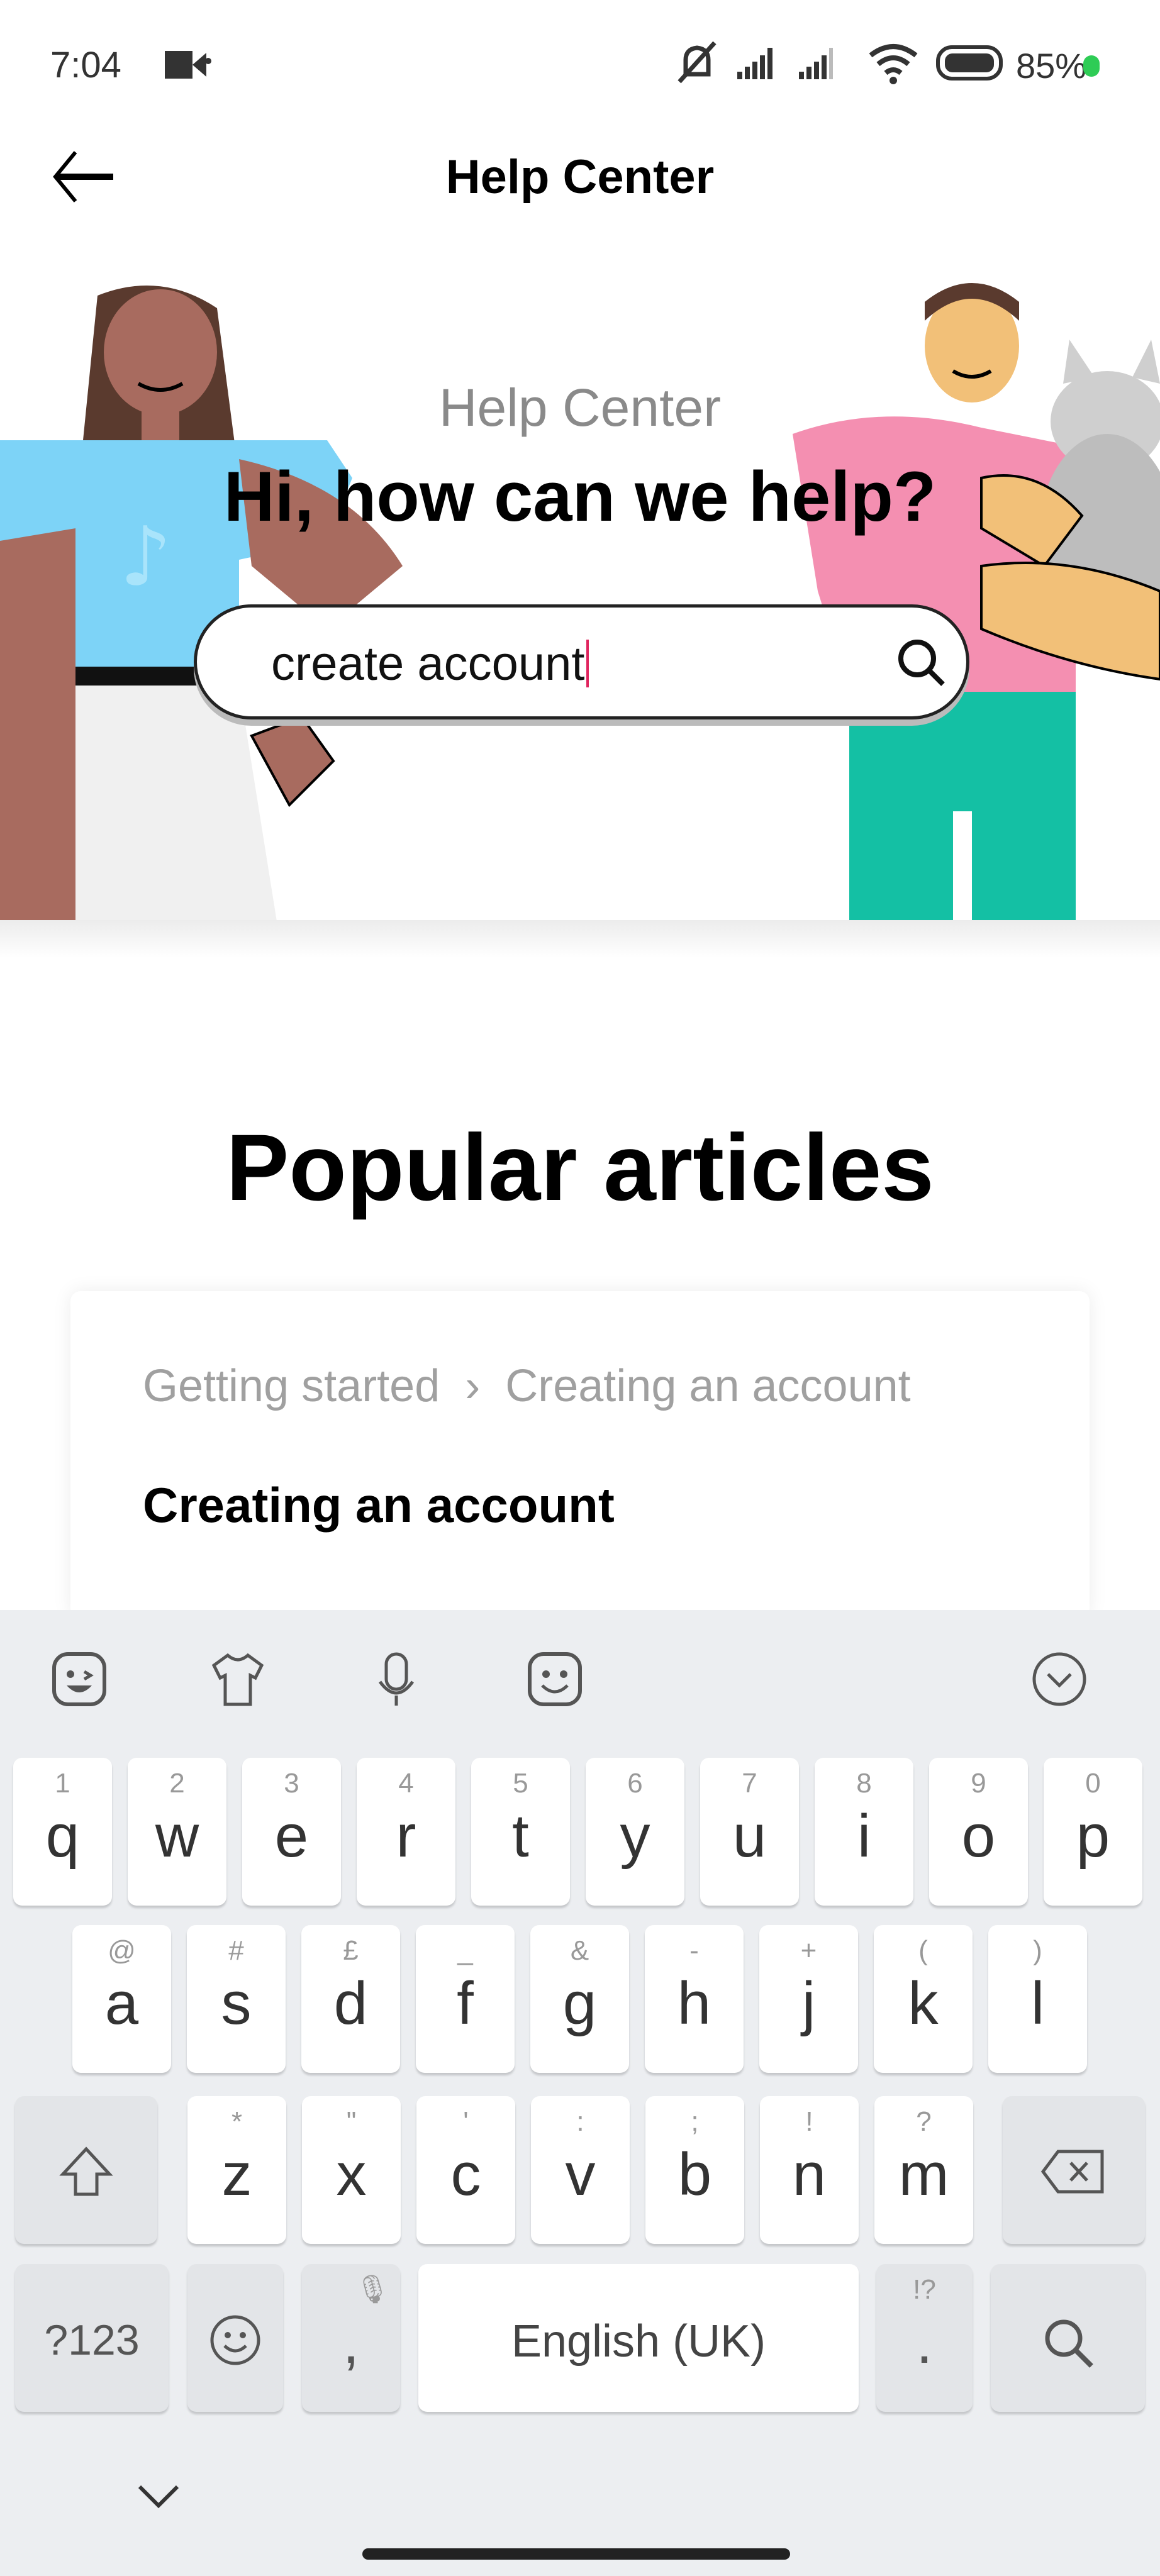  I want to click on key-label: q, so click(62, 1836).